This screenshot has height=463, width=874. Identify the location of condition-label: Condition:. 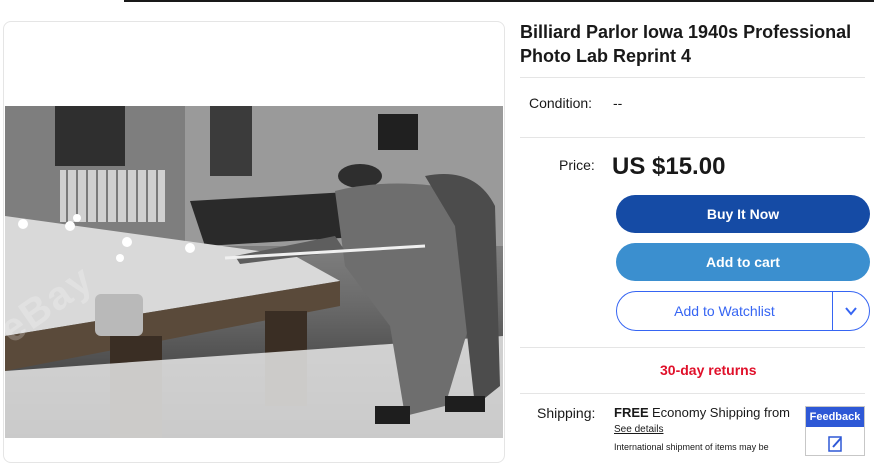
(561, 103).